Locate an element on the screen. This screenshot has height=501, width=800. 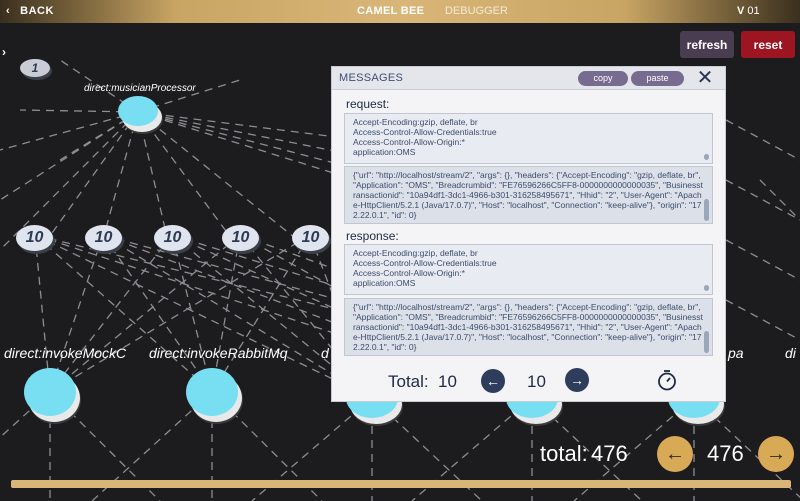
top-count-badge: 1 is located at coordinates (35, 68).